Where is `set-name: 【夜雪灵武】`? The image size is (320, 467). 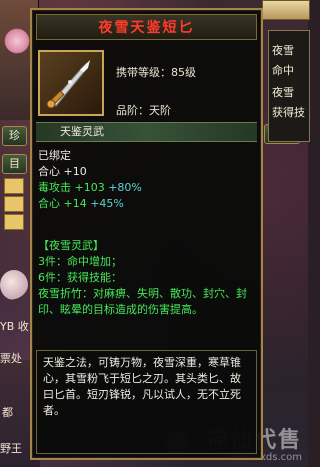
set-name: 【夜雪灵武】 is located at coordinates (71, 245).